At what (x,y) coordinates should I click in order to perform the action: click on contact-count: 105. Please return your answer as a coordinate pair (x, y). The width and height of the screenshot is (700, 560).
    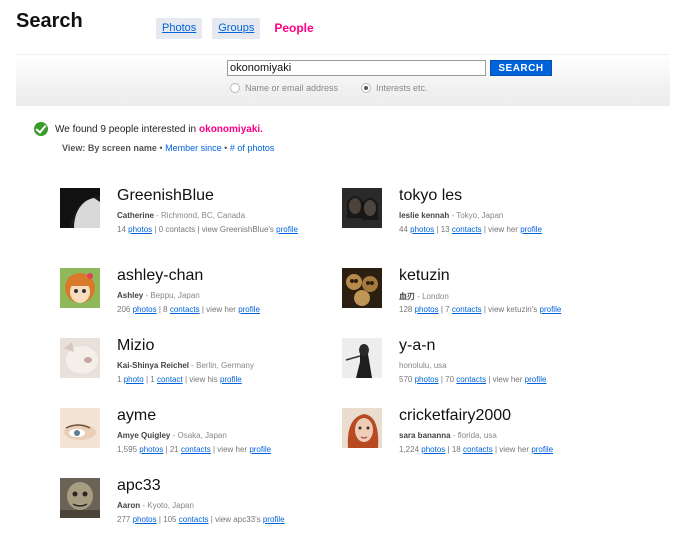
    Looking at the image, I should click on (170, 519).